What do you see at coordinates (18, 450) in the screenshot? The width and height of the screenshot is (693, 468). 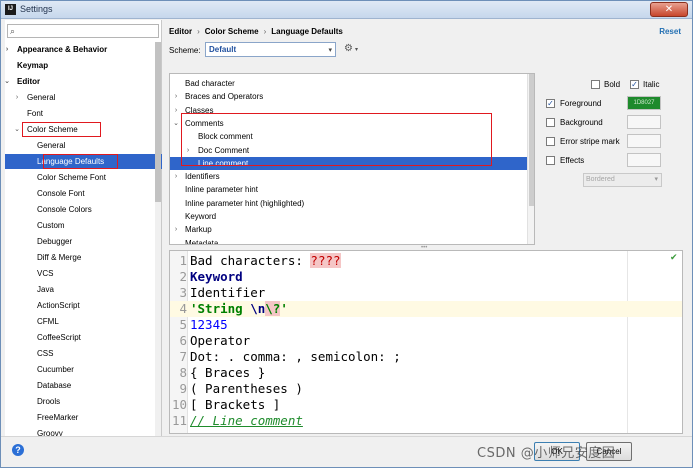 I see `help-icon: ?` at bounding box center [18, 450].